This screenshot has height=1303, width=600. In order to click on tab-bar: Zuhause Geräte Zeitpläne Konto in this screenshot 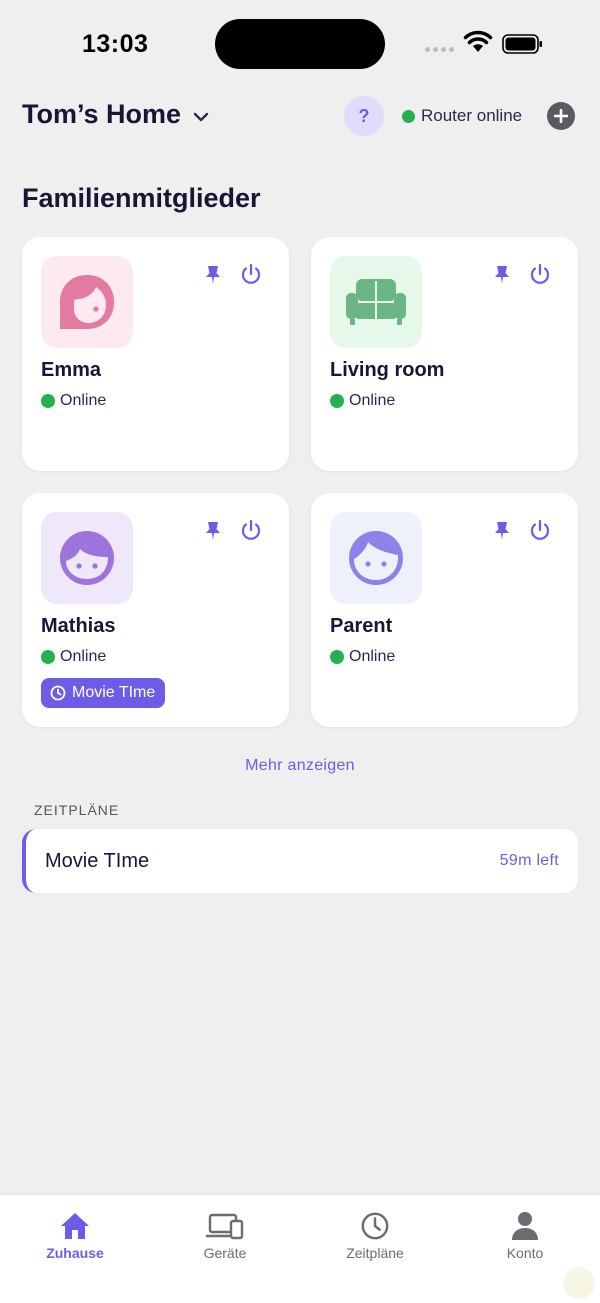, I will do `click(300, 1248)`.